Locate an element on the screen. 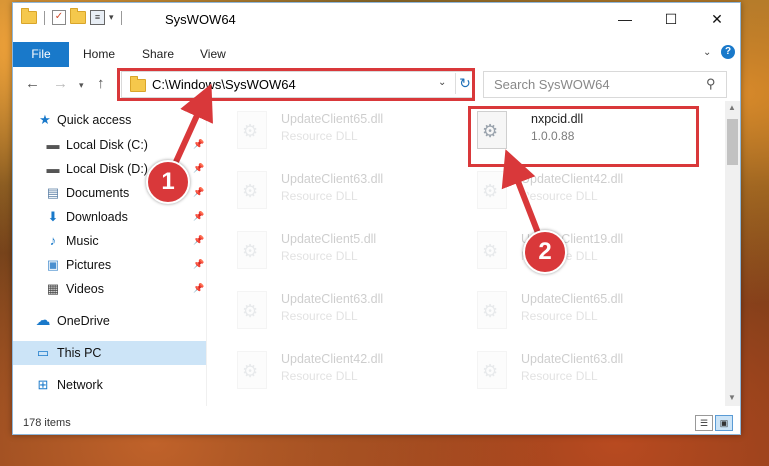 This screenshot has height=466, width=769. sidebar-item-videos: ▦ Videos 📌 is located at coordinates (109, 289).